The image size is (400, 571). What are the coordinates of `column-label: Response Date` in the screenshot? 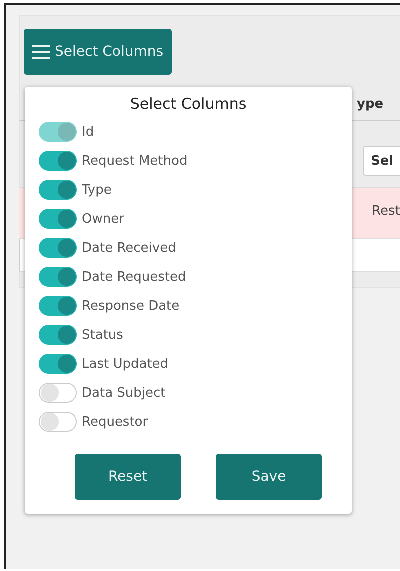 It's located at (131, 306).